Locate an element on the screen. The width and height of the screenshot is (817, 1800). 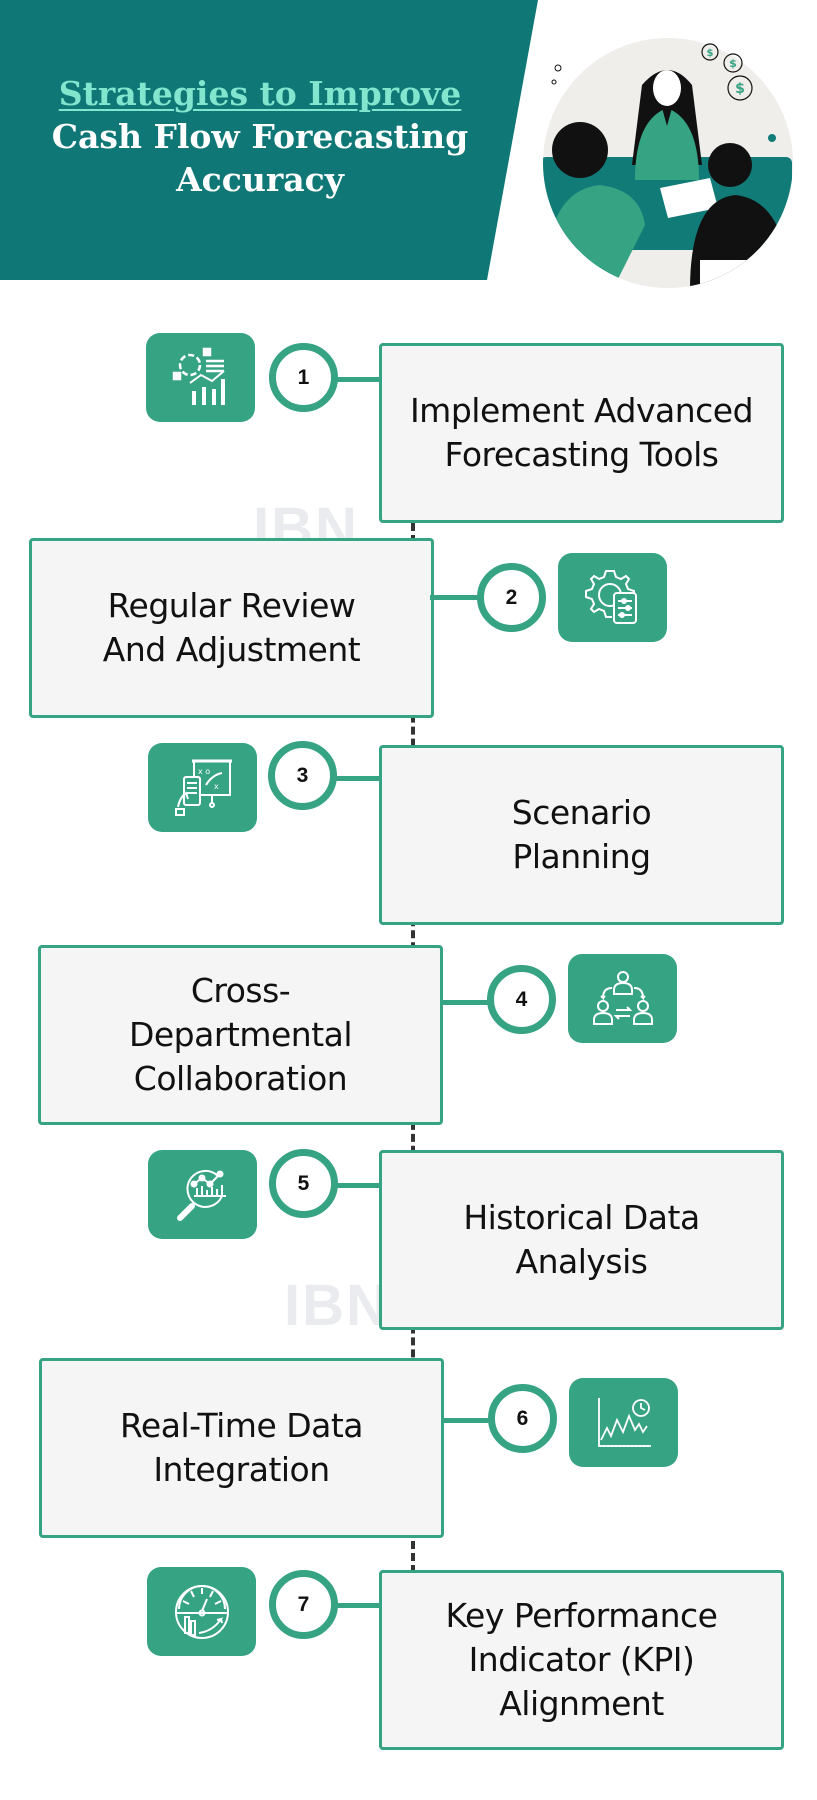
title-line-2: Cash Flow Forecasting is located at coordinates (260, 136).